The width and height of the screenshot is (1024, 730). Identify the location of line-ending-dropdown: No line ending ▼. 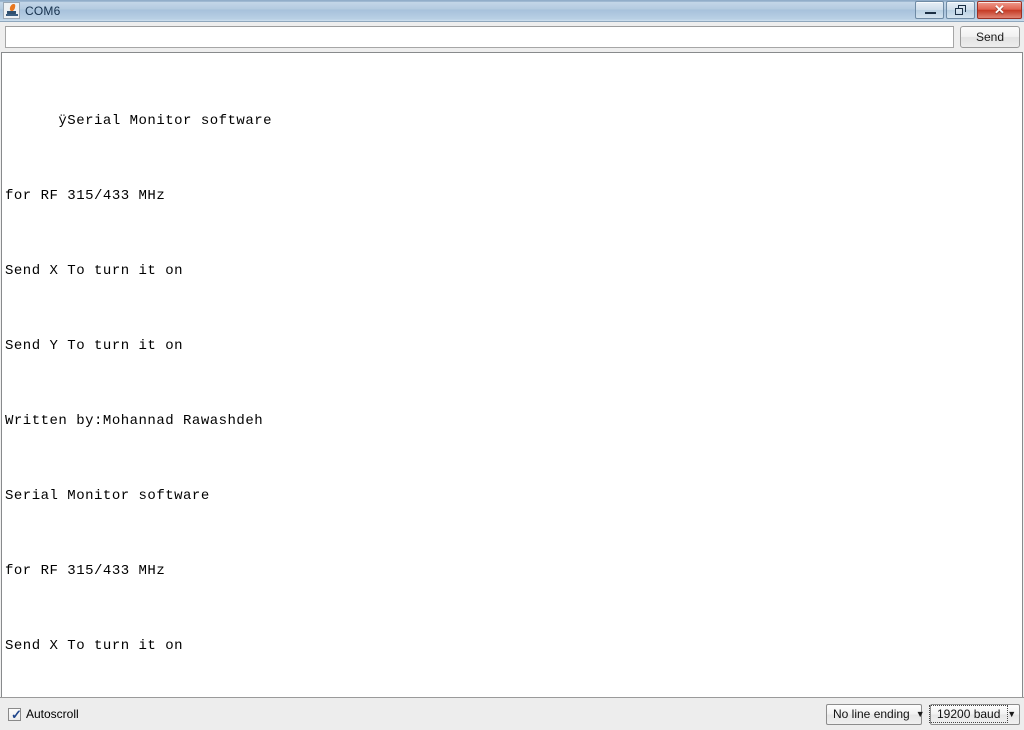
(875, 714).